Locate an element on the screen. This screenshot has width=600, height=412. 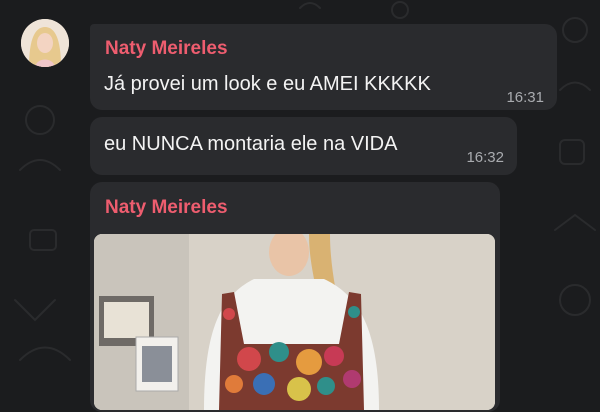
message-time: 16:32 is located at coordinates (485, 157).